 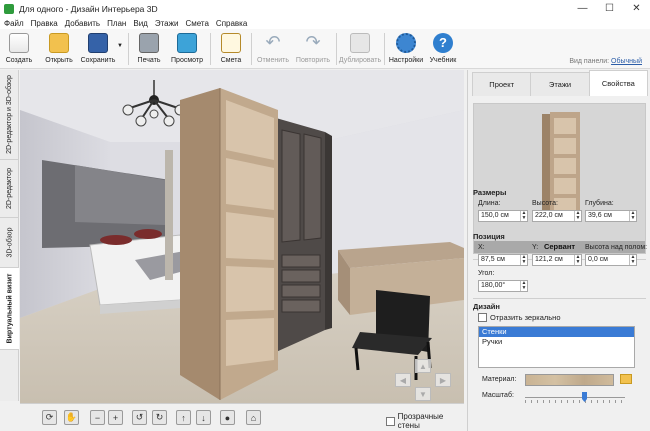 I want to click on save-button: Сохранить, so click(x=98, y=49).